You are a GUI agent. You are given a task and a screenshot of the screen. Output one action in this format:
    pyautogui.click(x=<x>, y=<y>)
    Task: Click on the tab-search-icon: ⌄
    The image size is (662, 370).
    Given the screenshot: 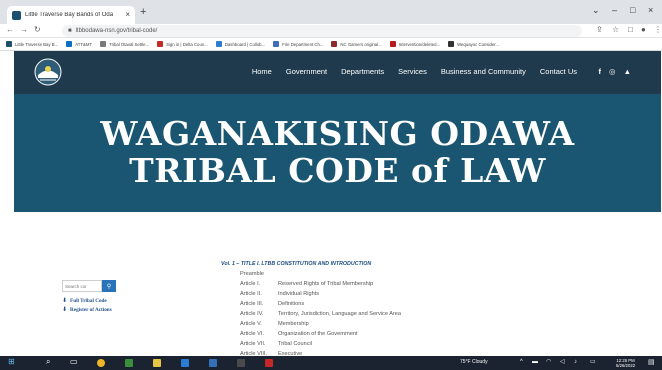 What is the action you would take?
    pyautogui.click(x=596, y=10)
    